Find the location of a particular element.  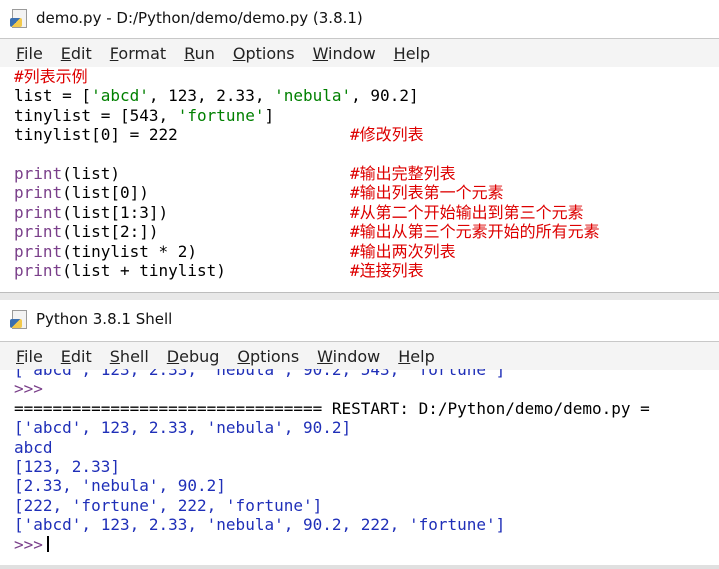

code-text: #列表示例 is located at coordinates (51, 76).